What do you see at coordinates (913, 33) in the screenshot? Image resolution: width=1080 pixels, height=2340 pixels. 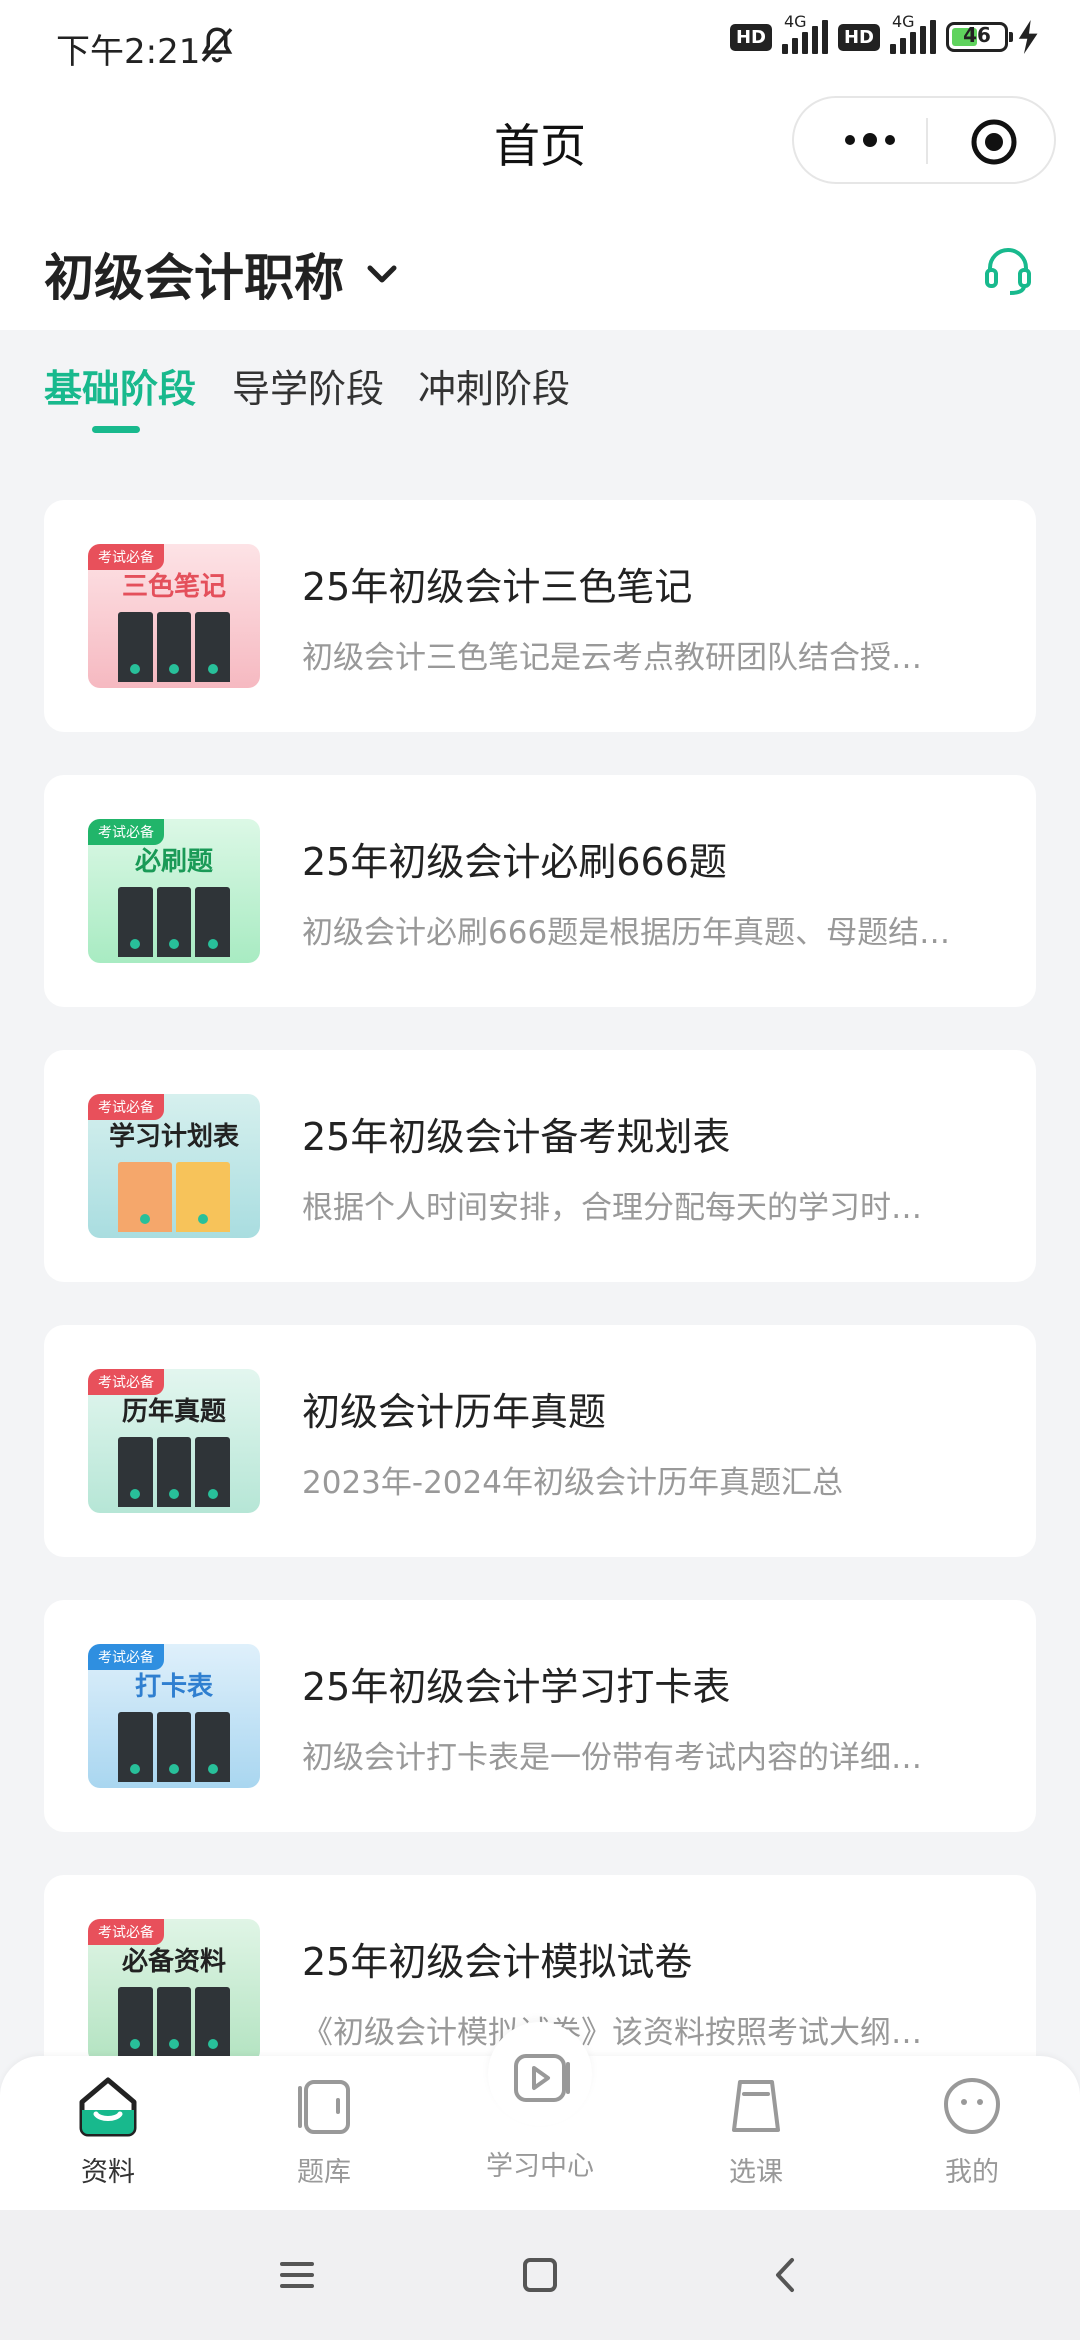 I see `signal-icon-2: 4G` at bounding box center [913, 33].